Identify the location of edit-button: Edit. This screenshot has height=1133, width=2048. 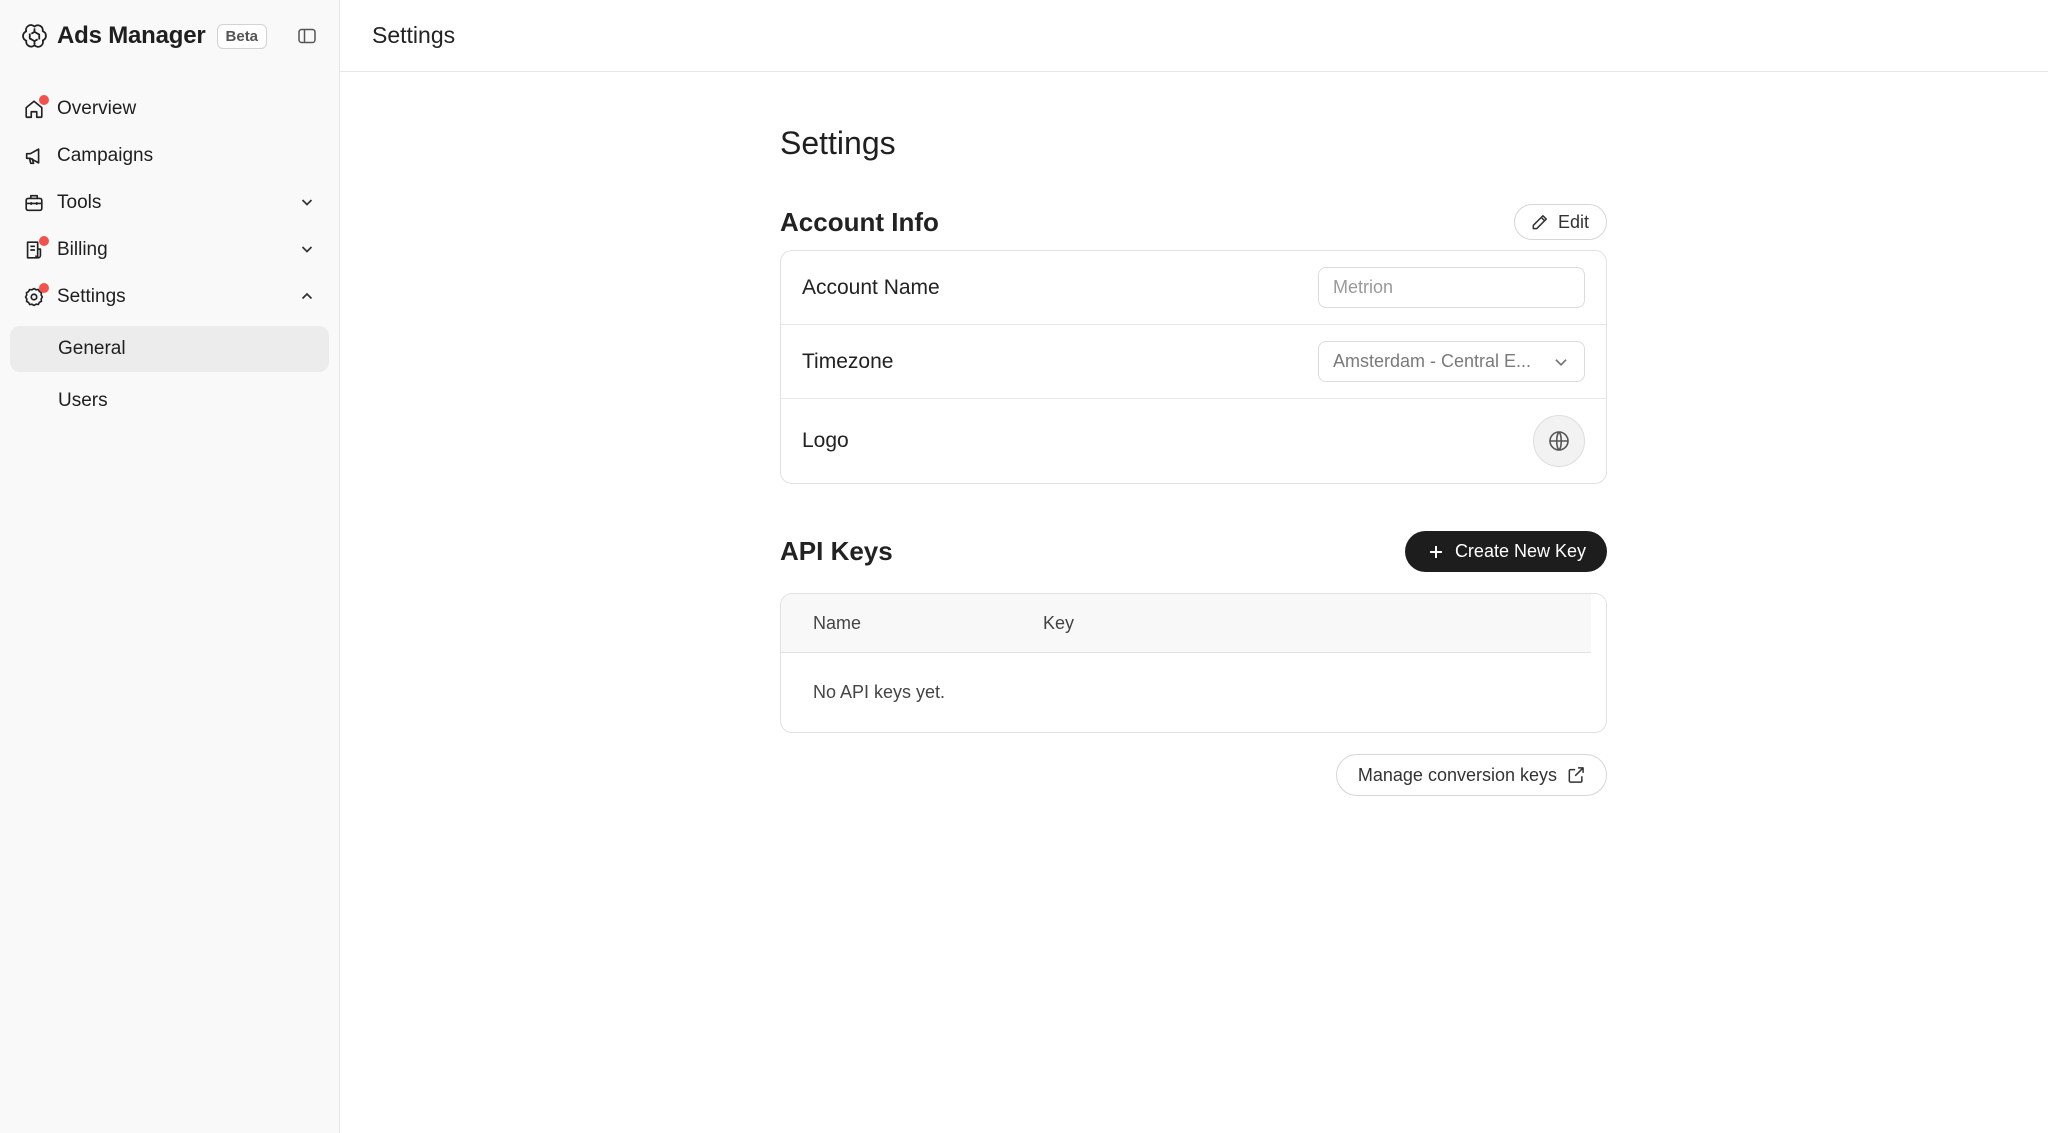
(1560, 222).